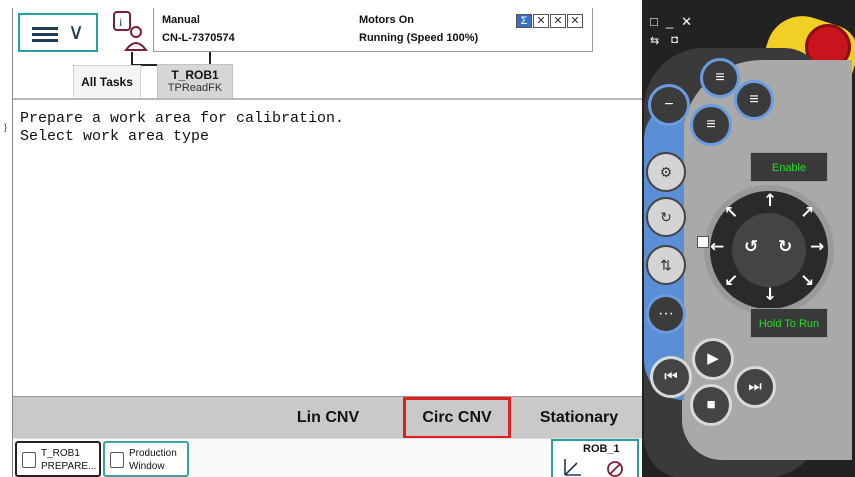 The height and width of the screenshot is (477, 855). Describe the element at coordinates (386, 20) in the screenshot. I see `motors-state: Motors On` at that location.